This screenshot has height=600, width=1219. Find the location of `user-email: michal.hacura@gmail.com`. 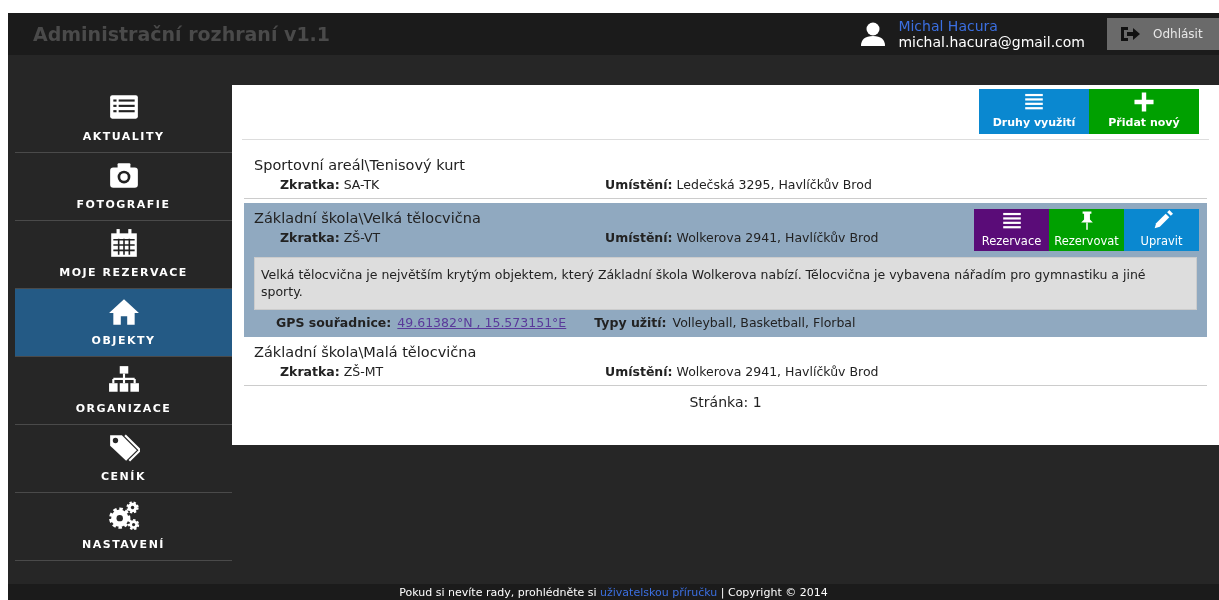

user-email: michal.hacura@gmail.com is located at coordinates (991, 42).